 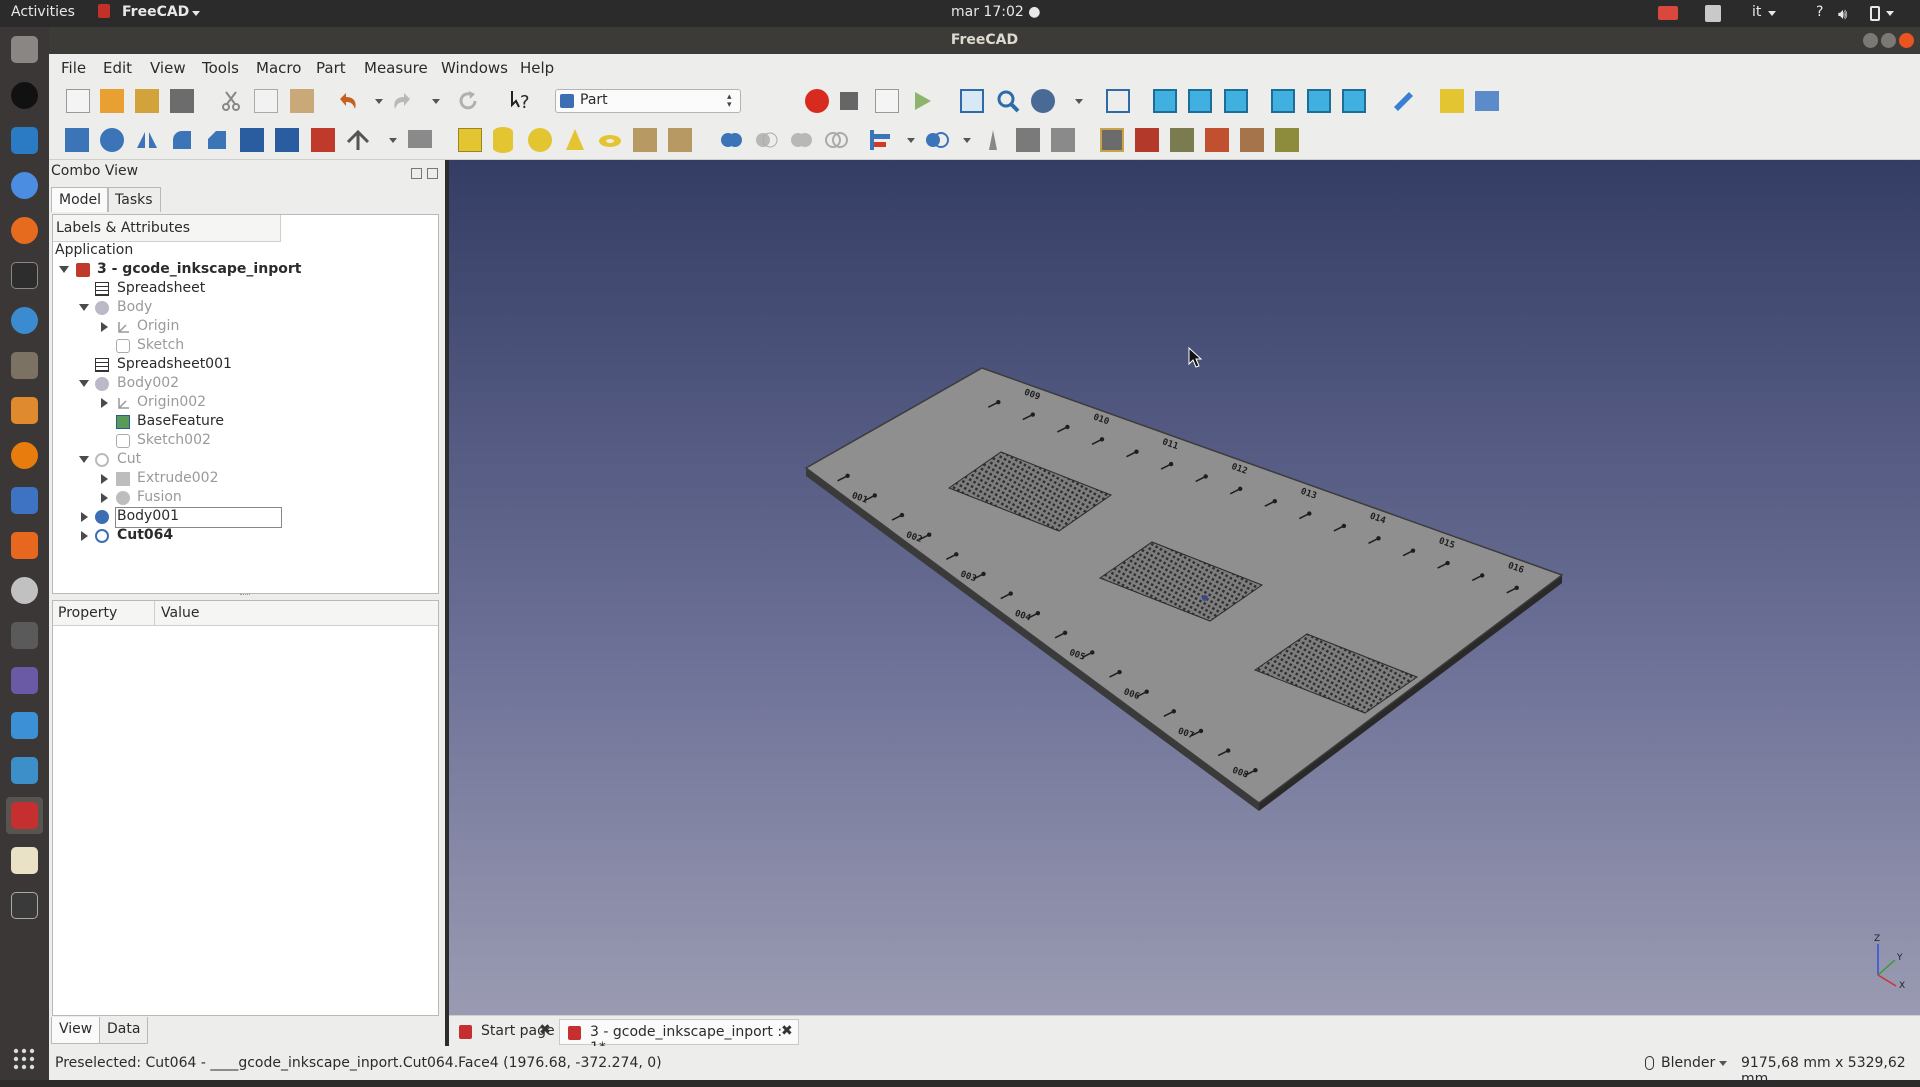 What do you see at coordinates (198, 517) in the screenshot?
I see `tree-item-body001: Body001` at bounding box center [198, 517].